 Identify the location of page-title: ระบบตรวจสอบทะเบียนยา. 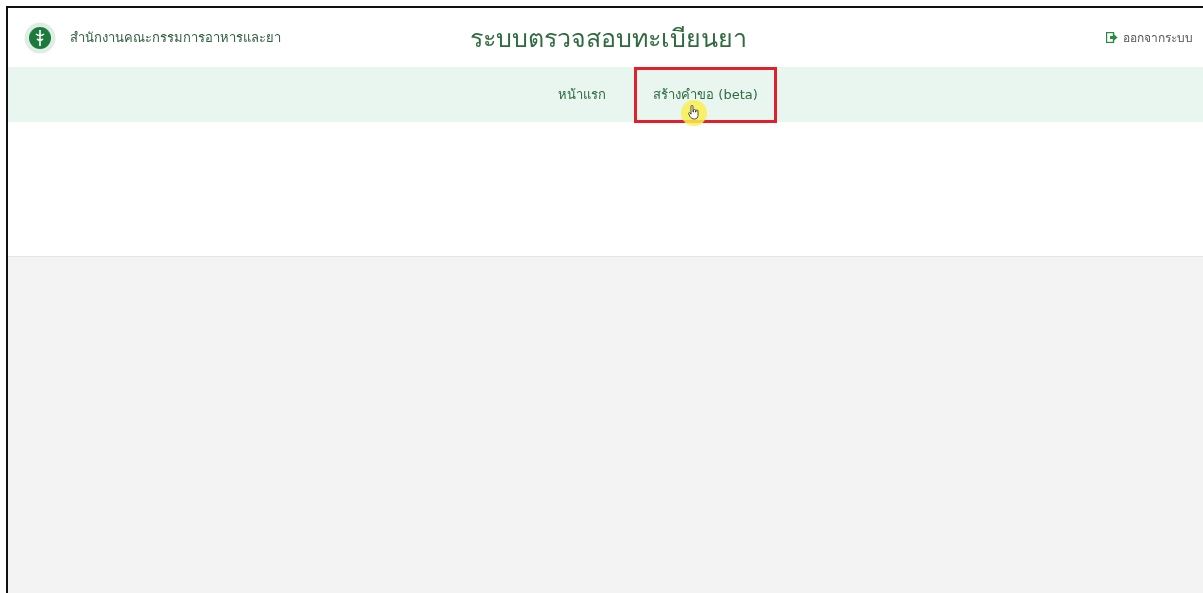
(608, 38).